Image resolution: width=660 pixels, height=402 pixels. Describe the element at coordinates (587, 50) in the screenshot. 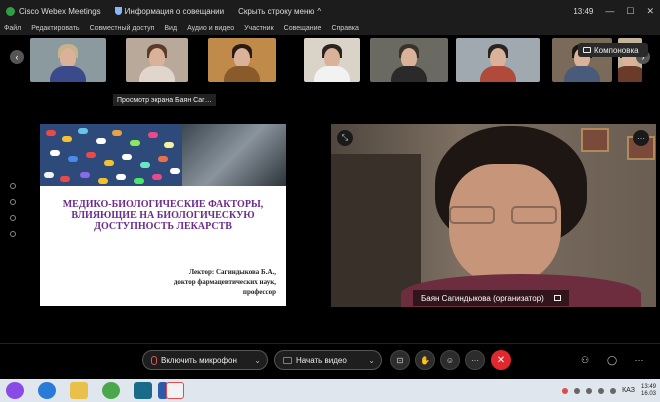

I see `layout-icon` at that location.